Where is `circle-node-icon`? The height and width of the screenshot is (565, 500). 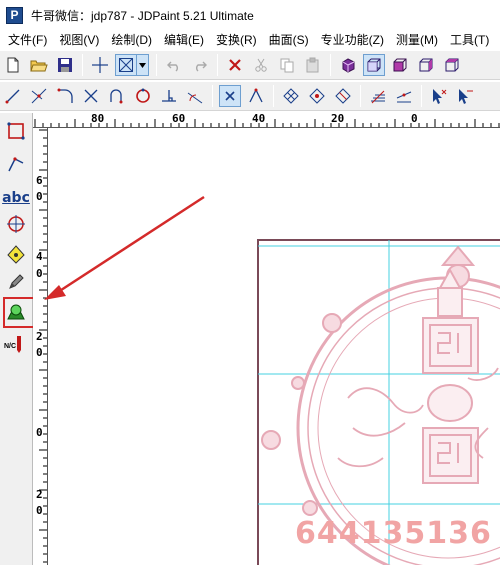
circle-node-icon is located at coordinates (143, 96).